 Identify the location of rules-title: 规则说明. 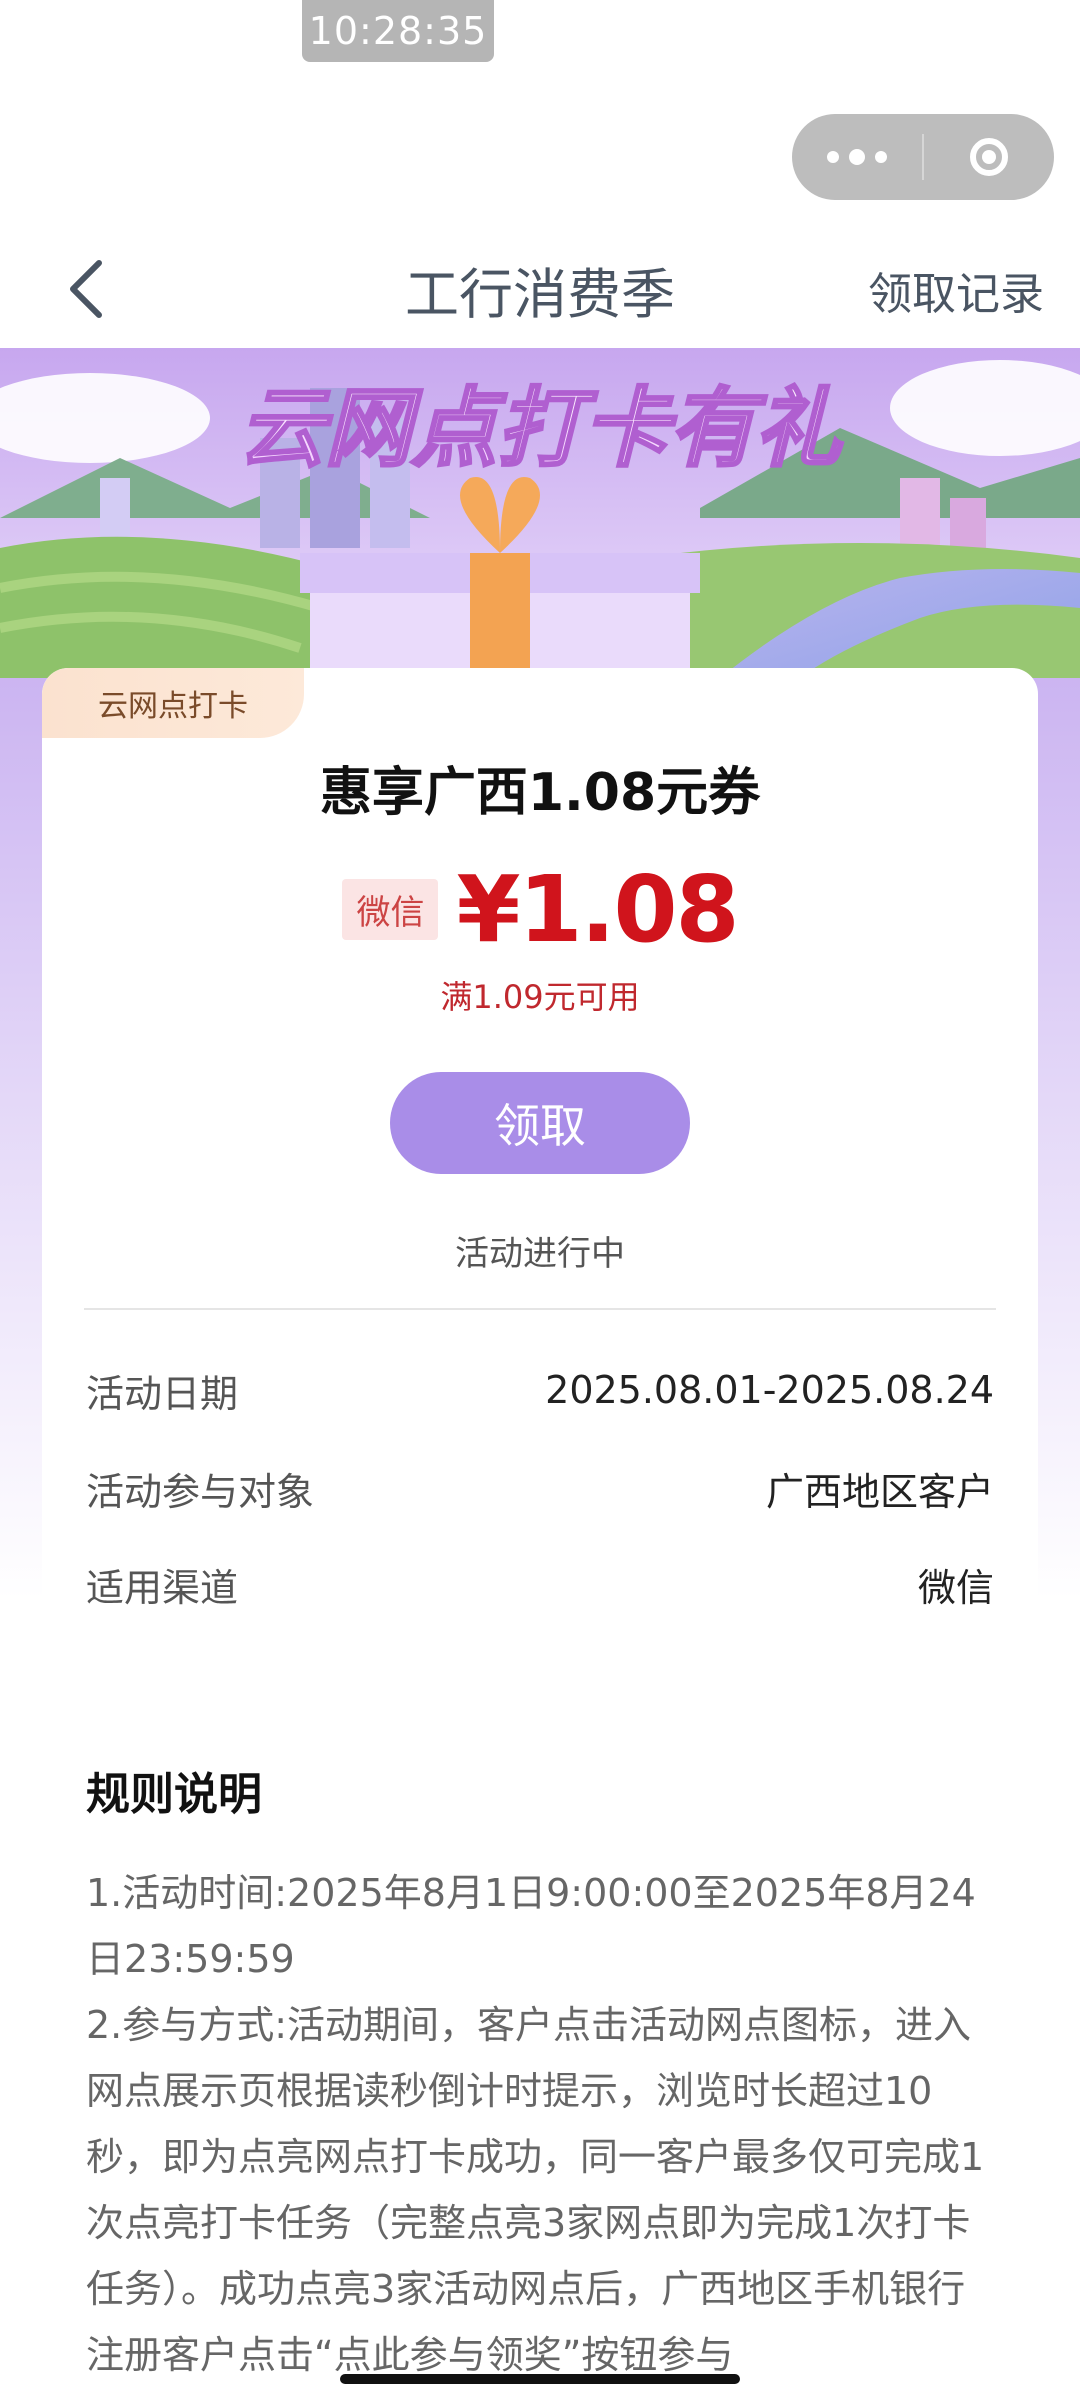
(174, 1794).